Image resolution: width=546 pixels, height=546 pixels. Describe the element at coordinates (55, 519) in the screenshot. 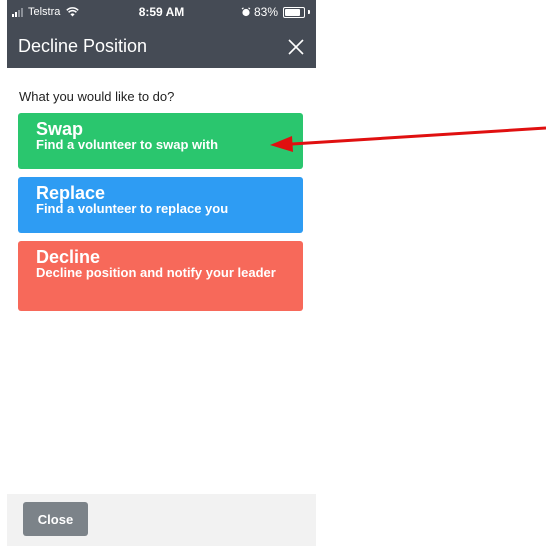

I see `close-button: Close` at that location.